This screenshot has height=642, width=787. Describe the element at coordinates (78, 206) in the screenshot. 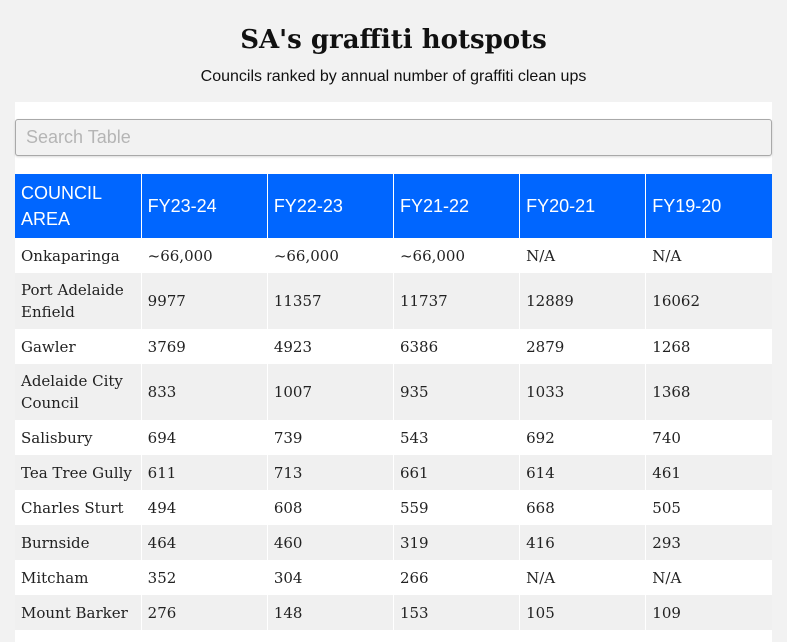

I see `column-header-council-area: COUNCIL AREA` at that location.